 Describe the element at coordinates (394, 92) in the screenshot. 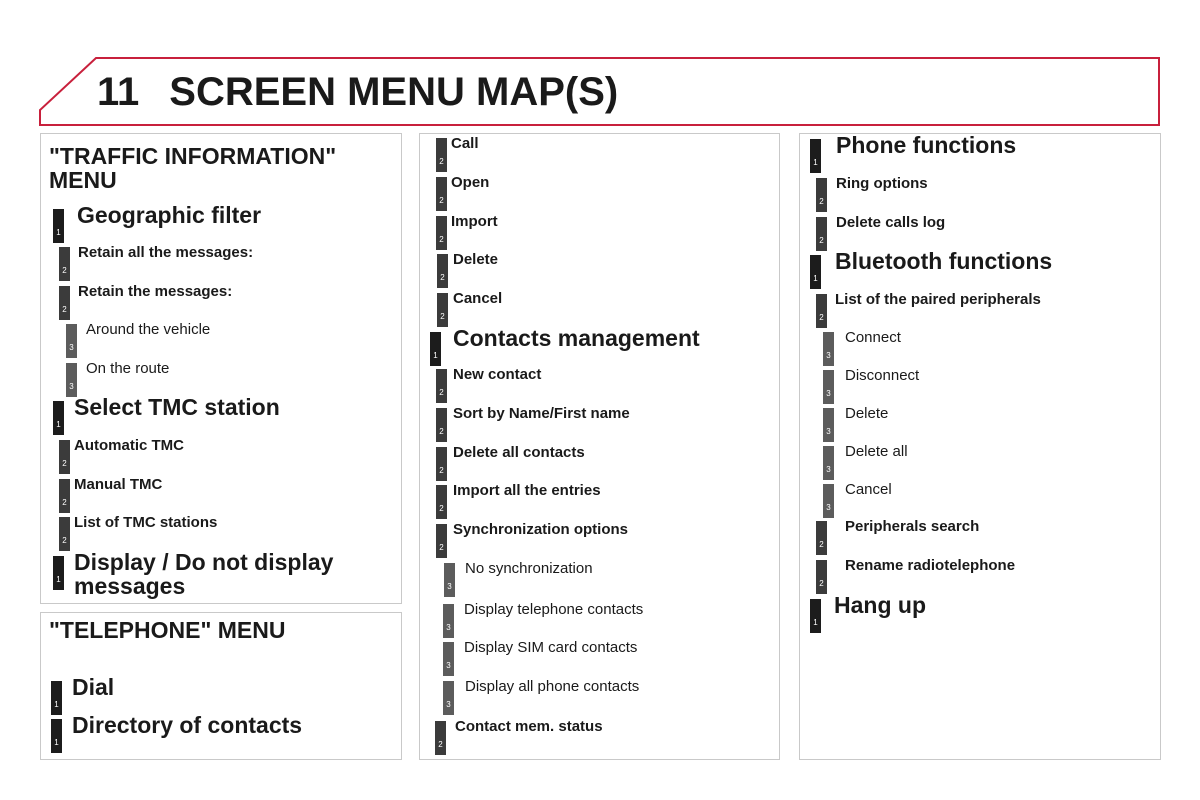

I see `chapter-title: SCREEN MENU MAP(S)` at that location.